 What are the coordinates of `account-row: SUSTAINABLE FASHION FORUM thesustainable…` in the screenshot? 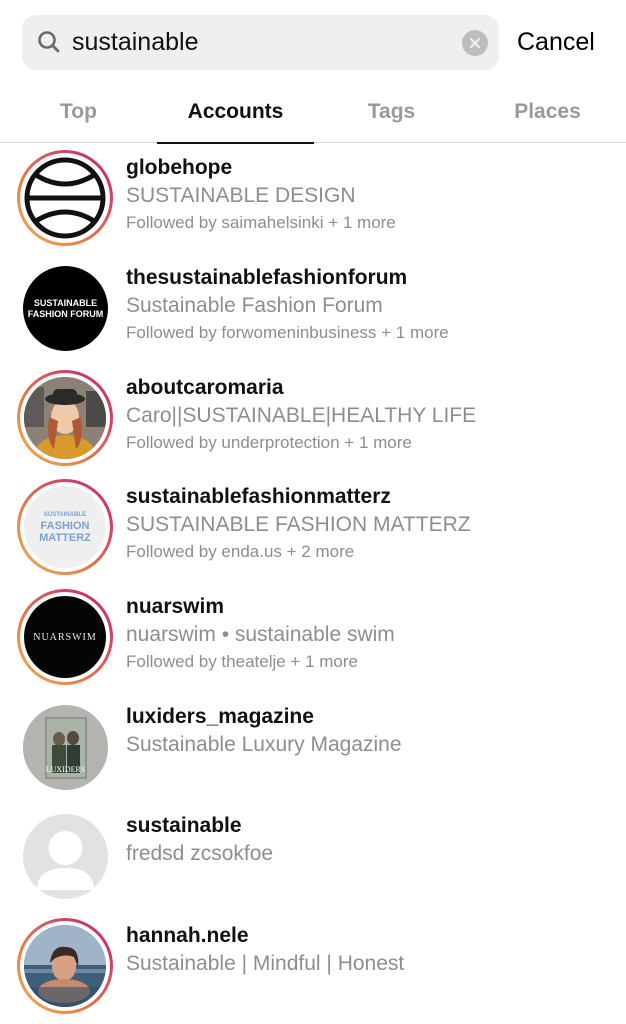 It's located at (313, 308).